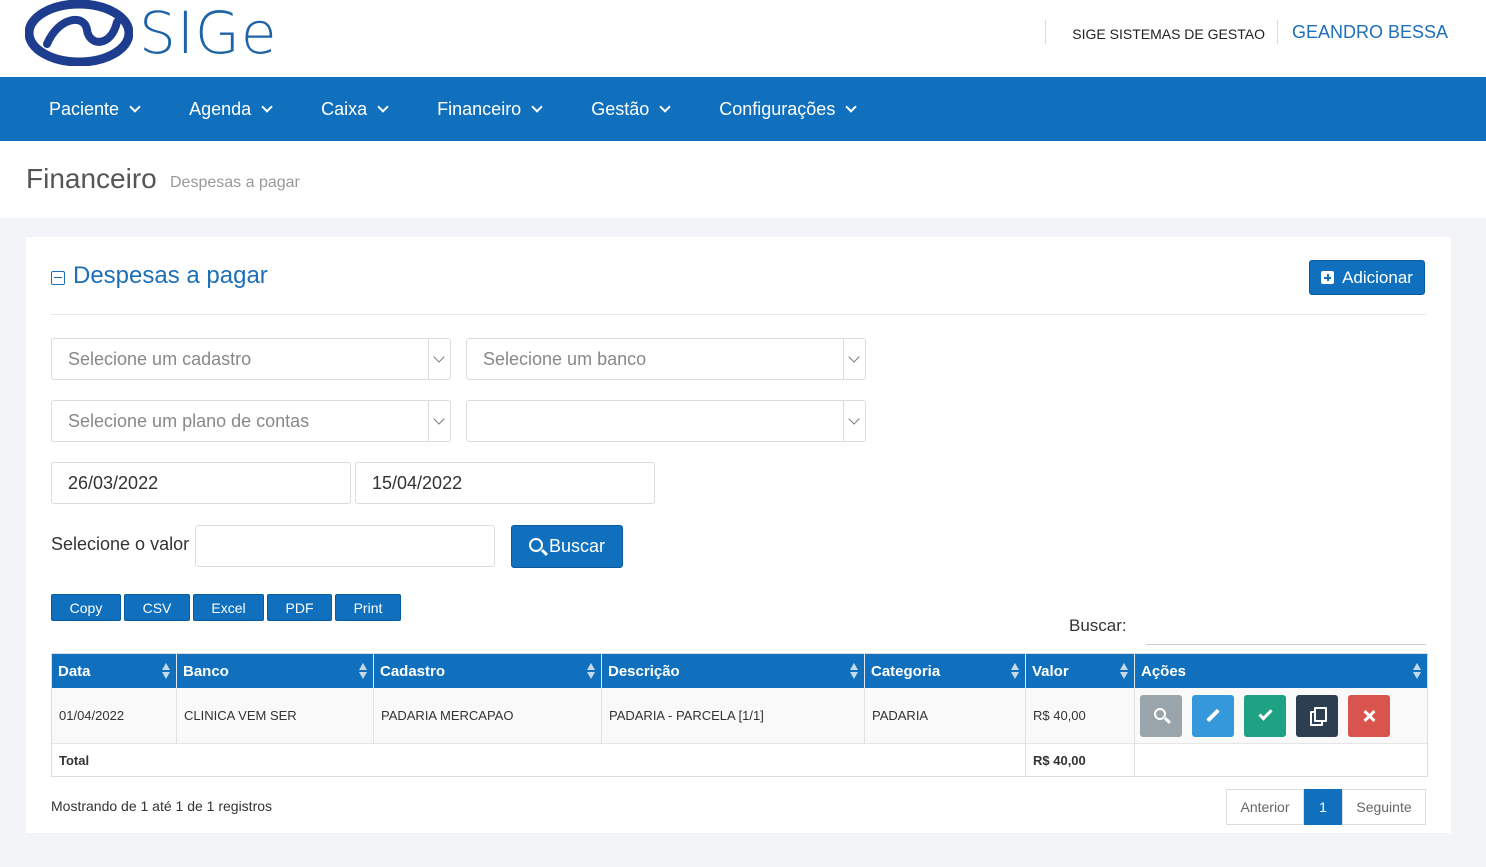 This screenshot has width=1486, height=867. I want to click on check-icon, so click(1265, 713).